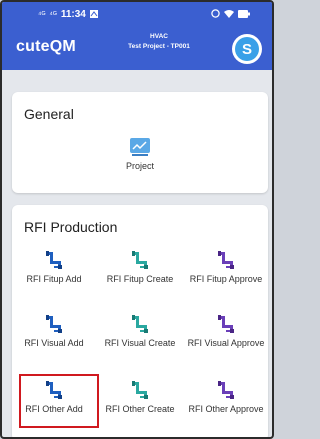 The height and width of the screenshot is (439, 320). What do you see at coordinates (71, 227) in the screenshot?
I see `section-title-rfi-production: RFI Production` at bounding box center [71, 227].